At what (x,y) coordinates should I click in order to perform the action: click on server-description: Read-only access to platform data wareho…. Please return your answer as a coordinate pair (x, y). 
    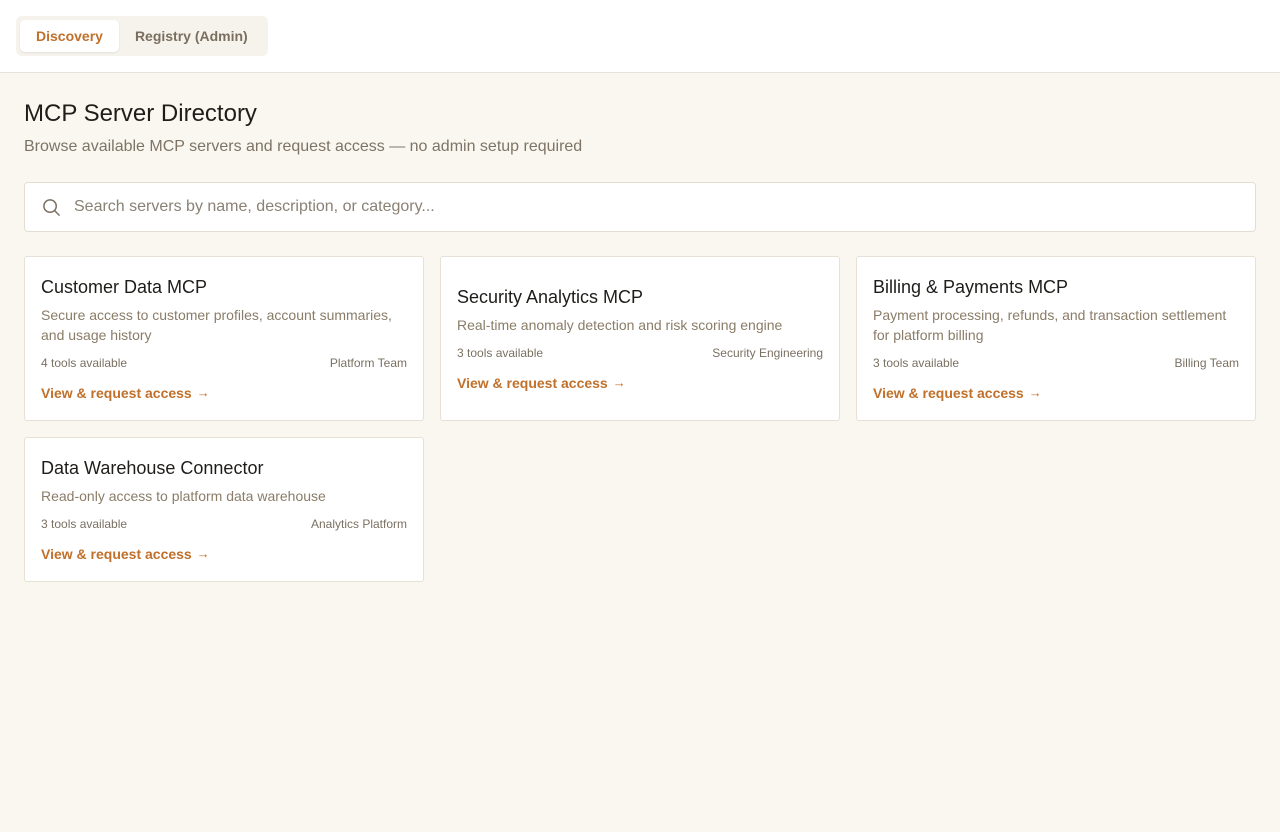
    Looking at the image, I should click on (183, 495).